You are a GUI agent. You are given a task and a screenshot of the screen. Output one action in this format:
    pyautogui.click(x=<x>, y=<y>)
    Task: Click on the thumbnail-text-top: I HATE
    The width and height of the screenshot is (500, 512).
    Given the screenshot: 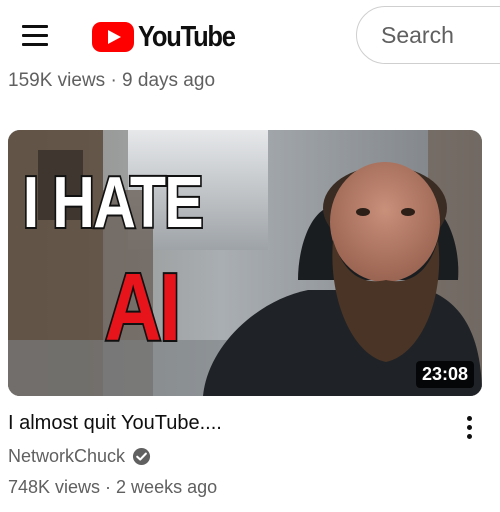 What is the action you would take?
    pyautogui.click(x=112, y=201)
    